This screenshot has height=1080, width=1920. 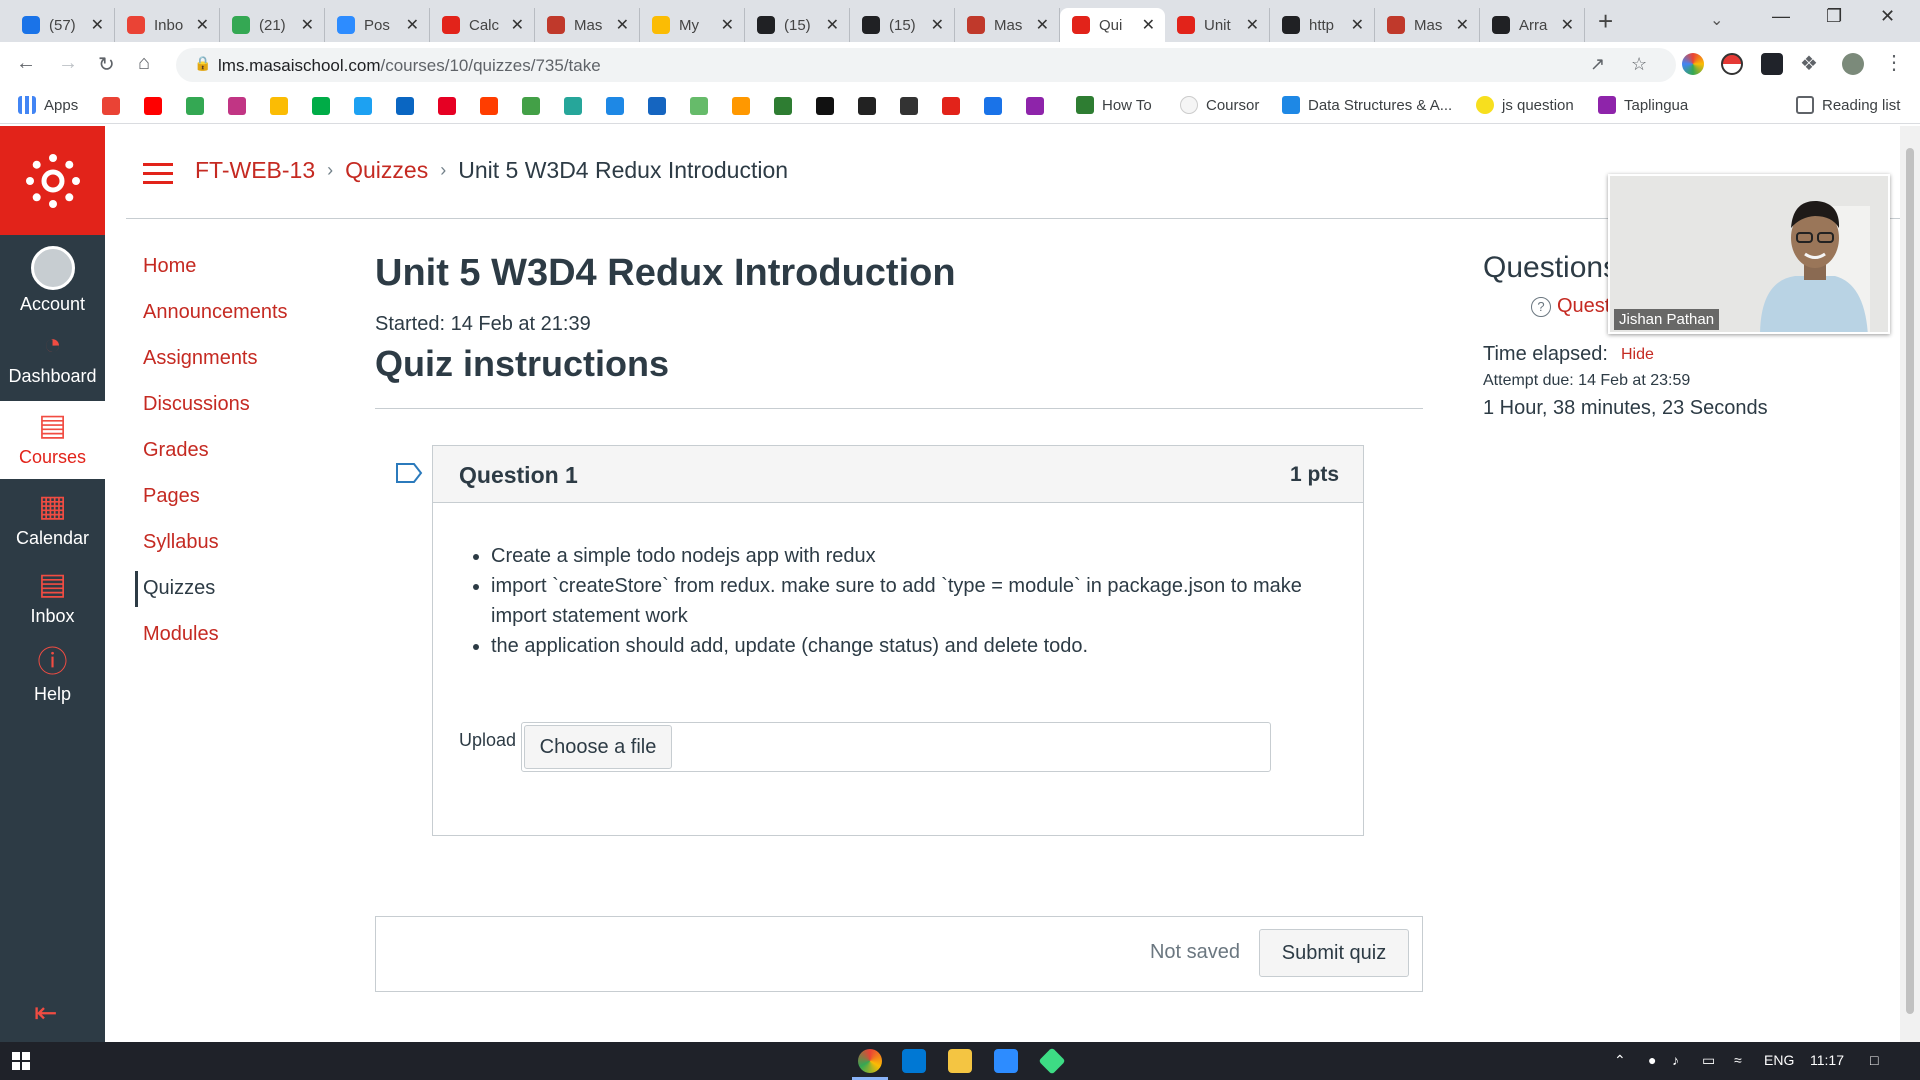 I want to click on language-indicator: ENG, so click(x=1779, y=1060).